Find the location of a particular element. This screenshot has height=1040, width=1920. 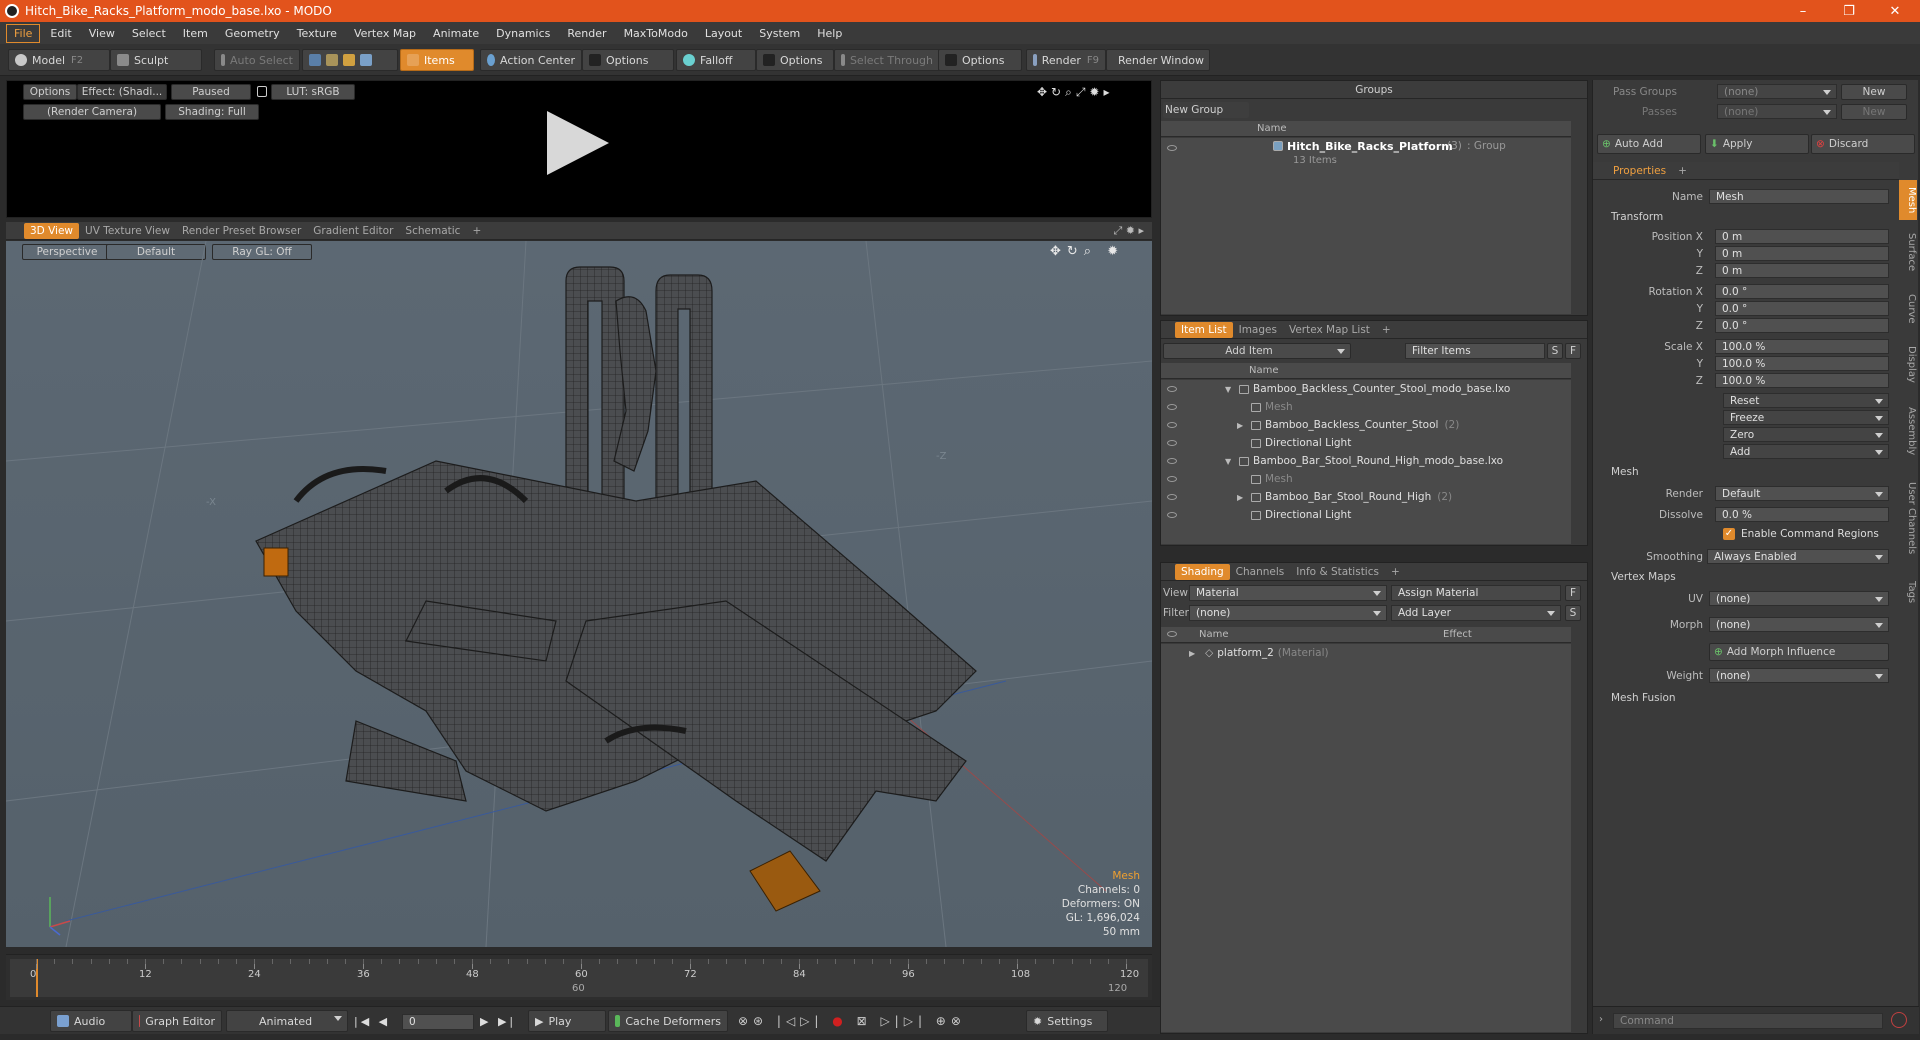

menu-help: Help is located at coordinates (829, 33).